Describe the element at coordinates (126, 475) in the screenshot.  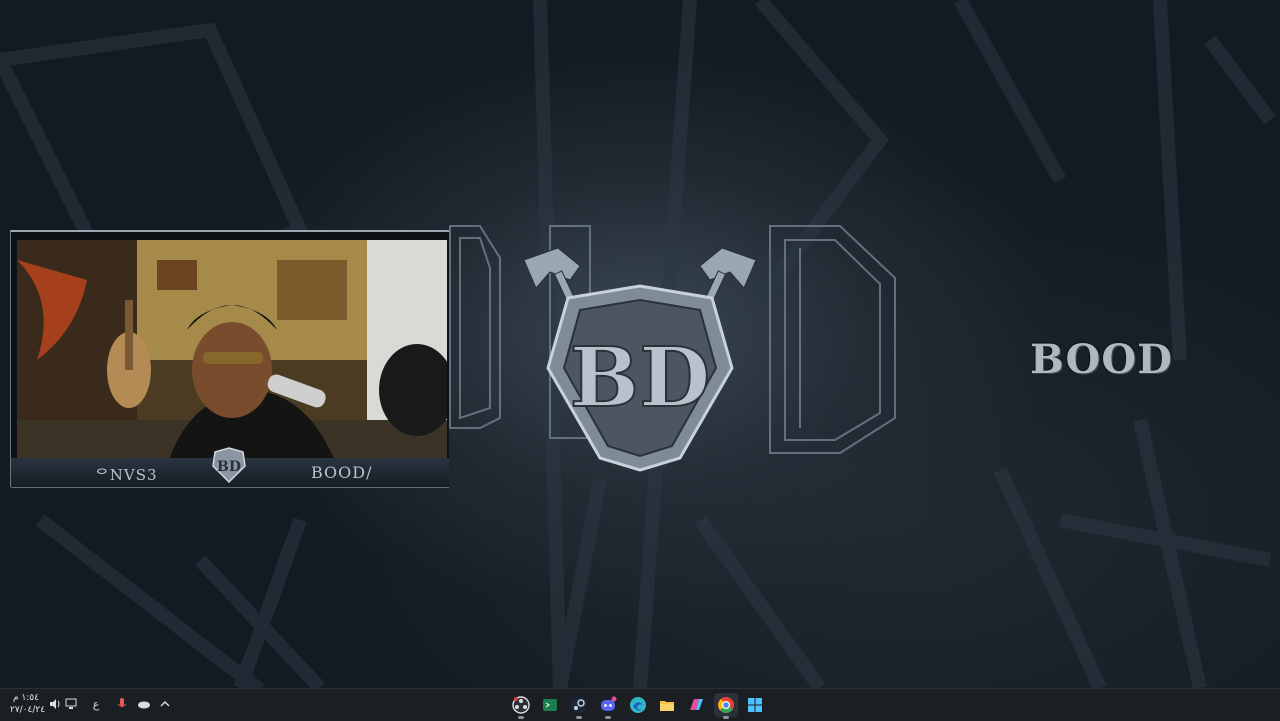
I see `social-handle: ᄋNVS3` at that location.